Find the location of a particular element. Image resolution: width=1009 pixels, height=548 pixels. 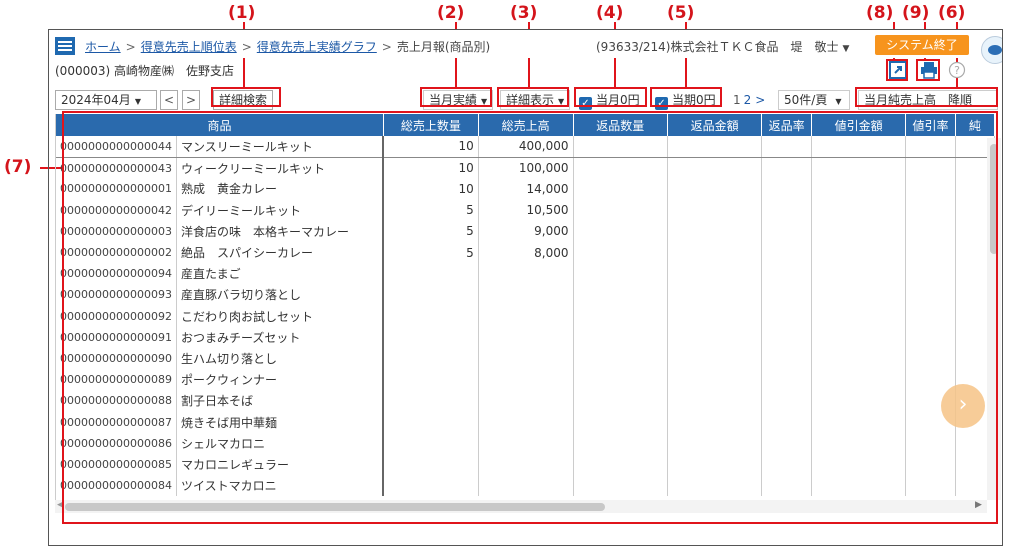

page-2-link: 2 is located at coordinates (748, 100).